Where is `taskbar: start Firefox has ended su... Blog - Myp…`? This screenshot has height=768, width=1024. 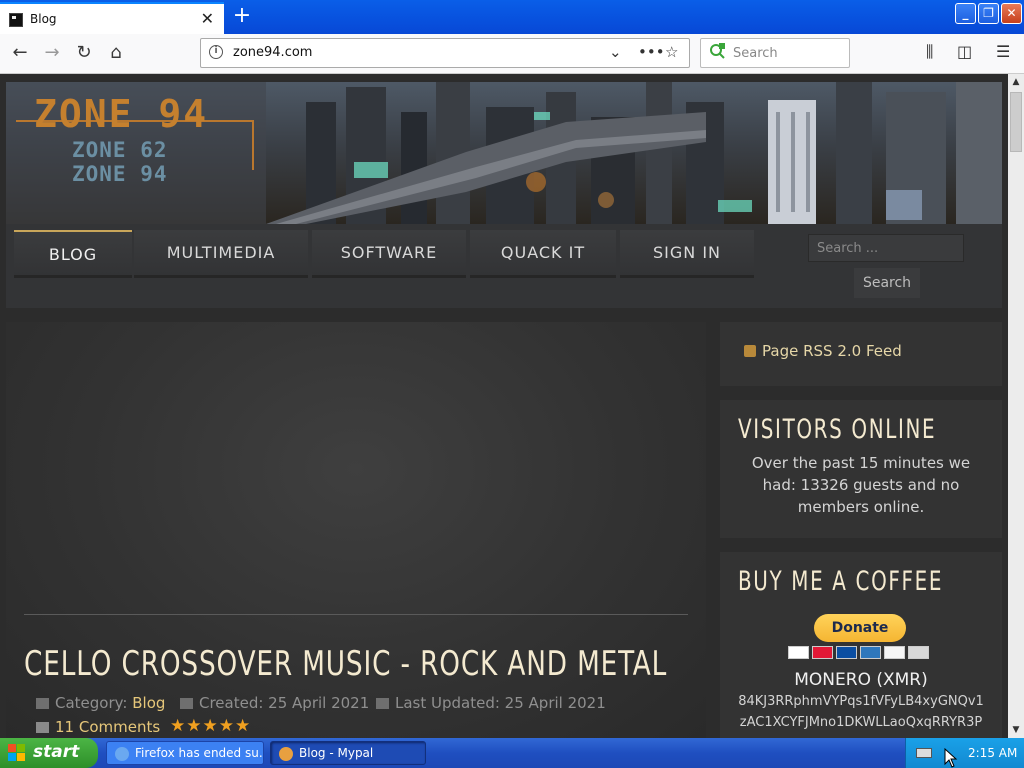
taskbar: start Firefox has ended su... Blog - Myp… is located at coordinates (512, 753).